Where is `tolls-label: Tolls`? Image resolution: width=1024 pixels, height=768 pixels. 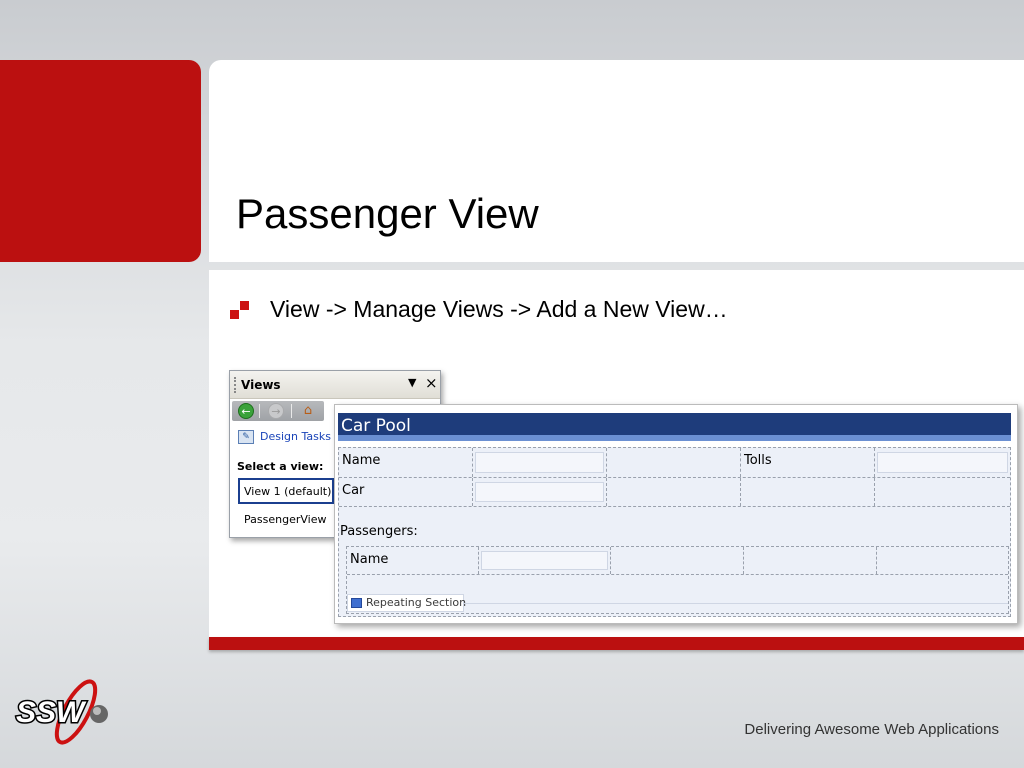 tolls-label: Tolls is located at coordinates (758, 460).